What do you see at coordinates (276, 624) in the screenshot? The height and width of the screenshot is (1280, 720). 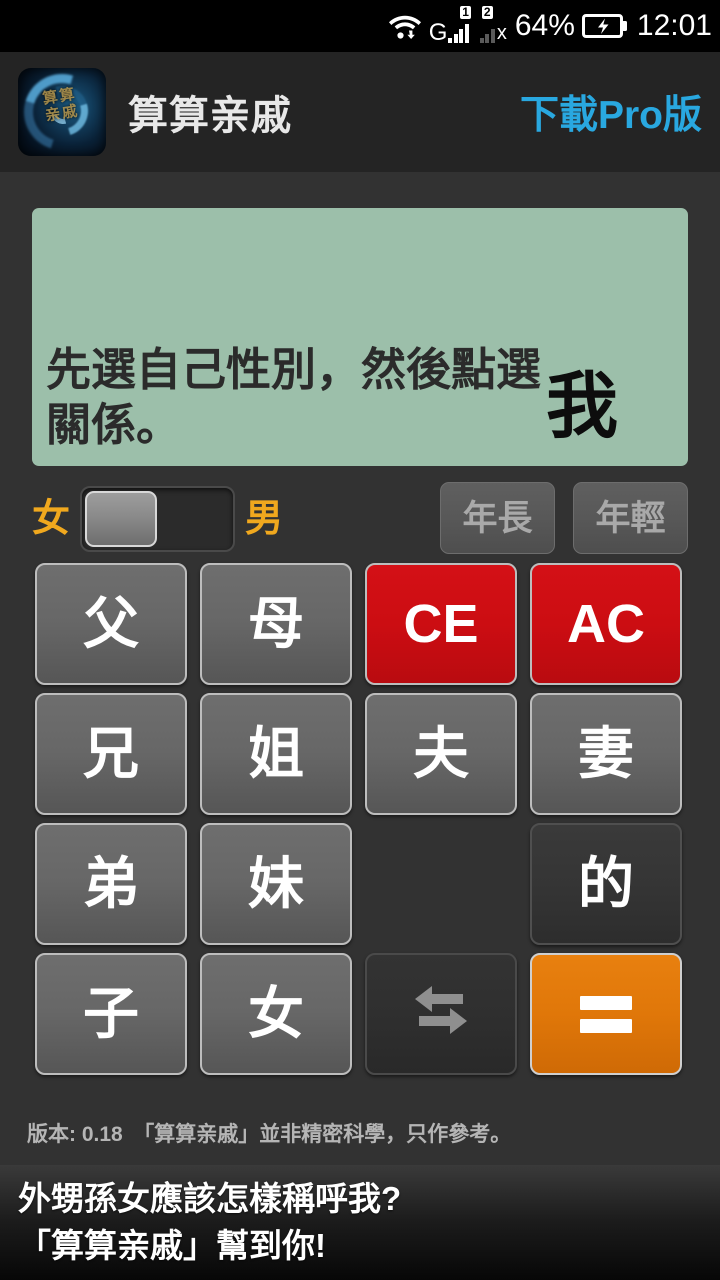 I see `key-mother: 母` at bounding box center [276, 624].